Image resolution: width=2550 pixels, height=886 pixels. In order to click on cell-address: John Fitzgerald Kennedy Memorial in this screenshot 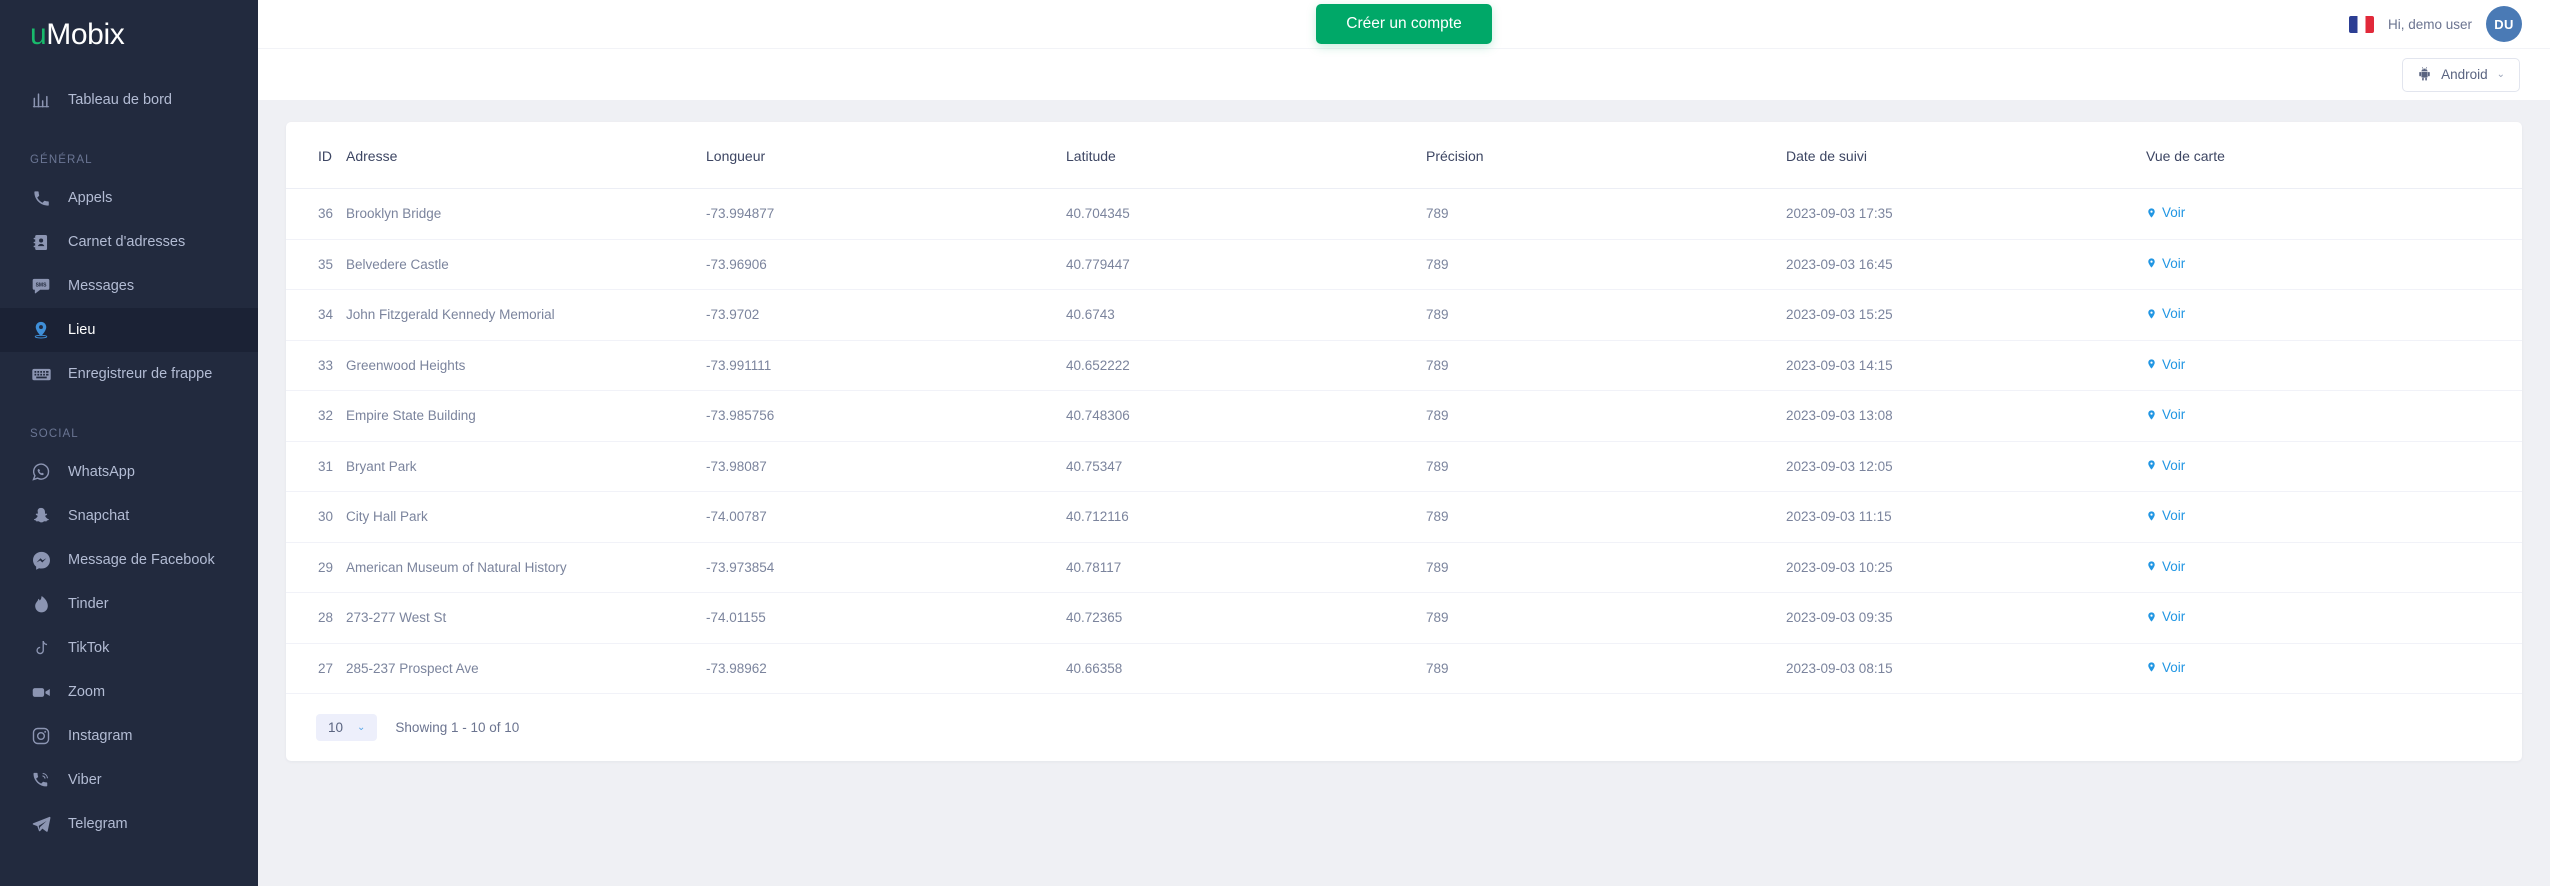, I will do `click(526, 315)`.